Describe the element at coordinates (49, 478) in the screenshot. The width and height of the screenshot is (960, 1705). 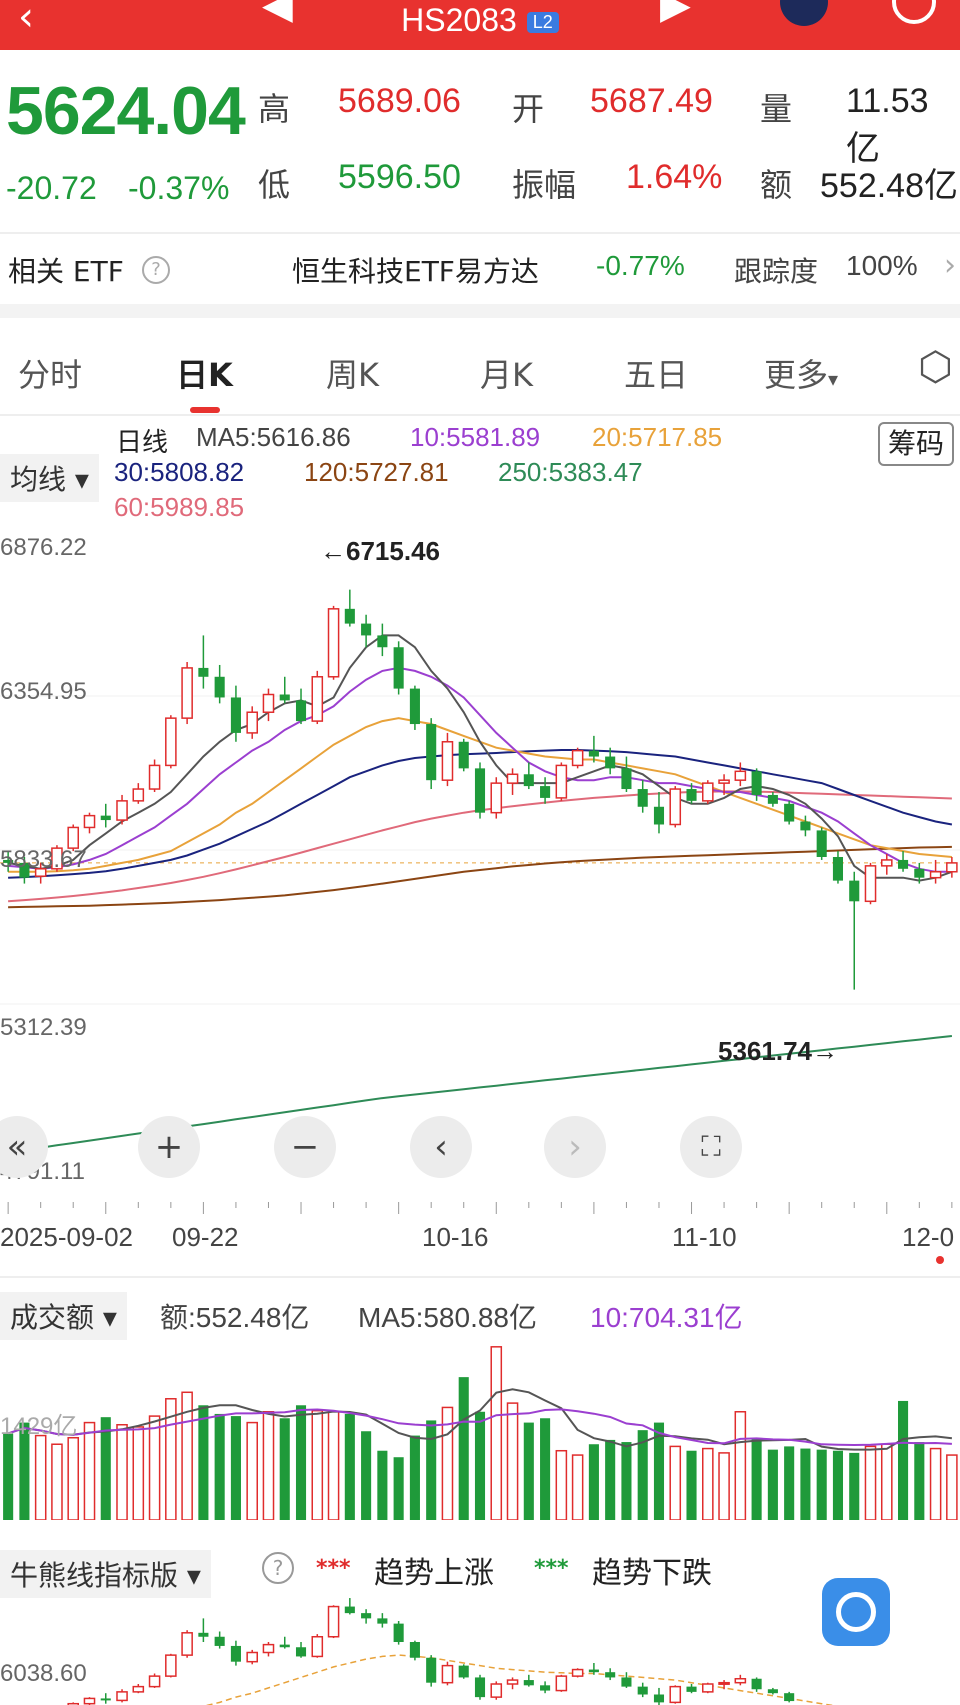
I see `ma-selector: 均线 ▾` at that location.